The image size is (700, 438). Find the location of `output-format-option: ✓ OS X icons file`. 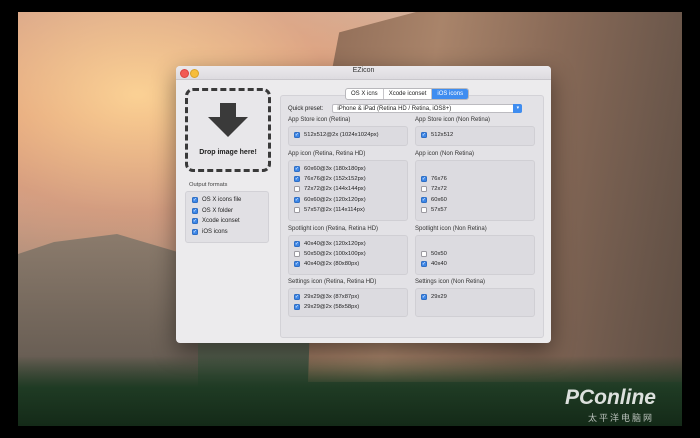

output-format-option: ✓ OS X icons file is located at coordinates (230, 200).